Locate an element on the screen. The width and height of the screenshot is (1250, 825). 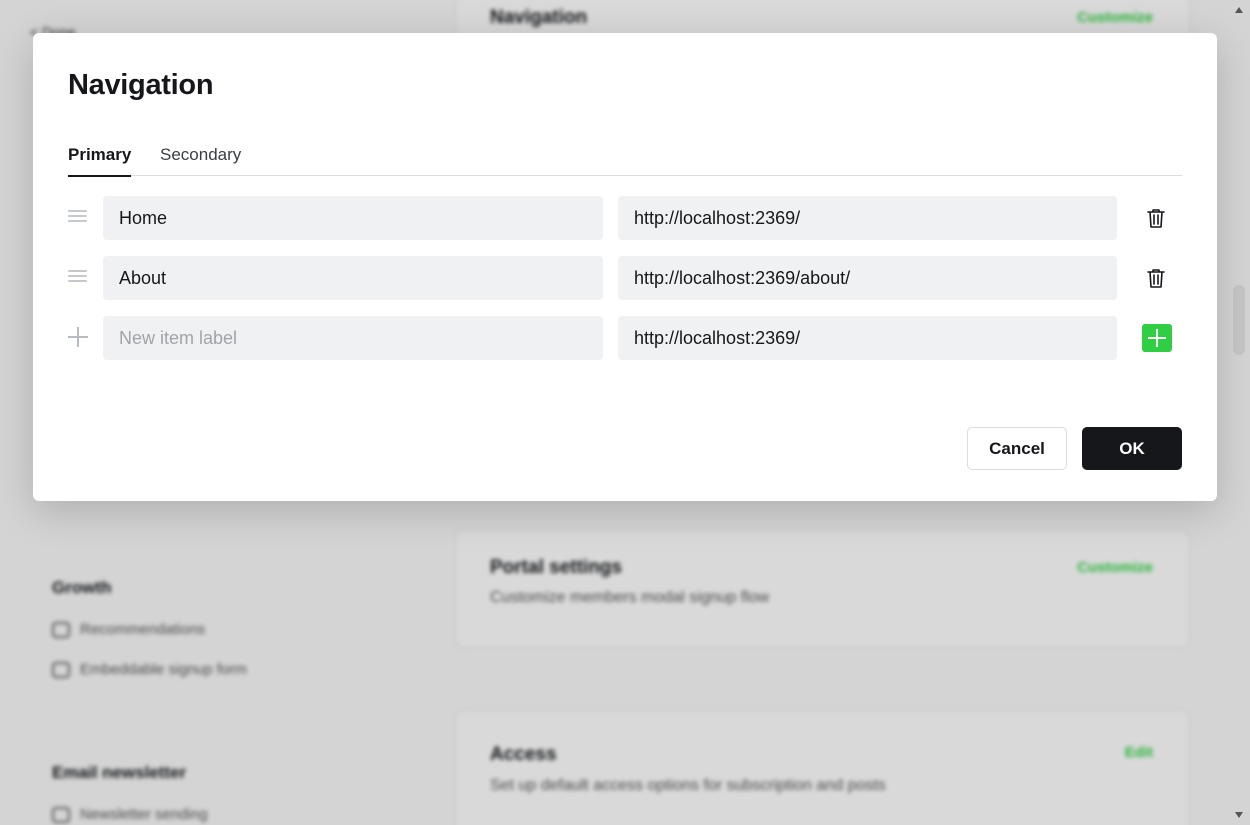
ok-button: OK is located at coordinates (1132, 448).